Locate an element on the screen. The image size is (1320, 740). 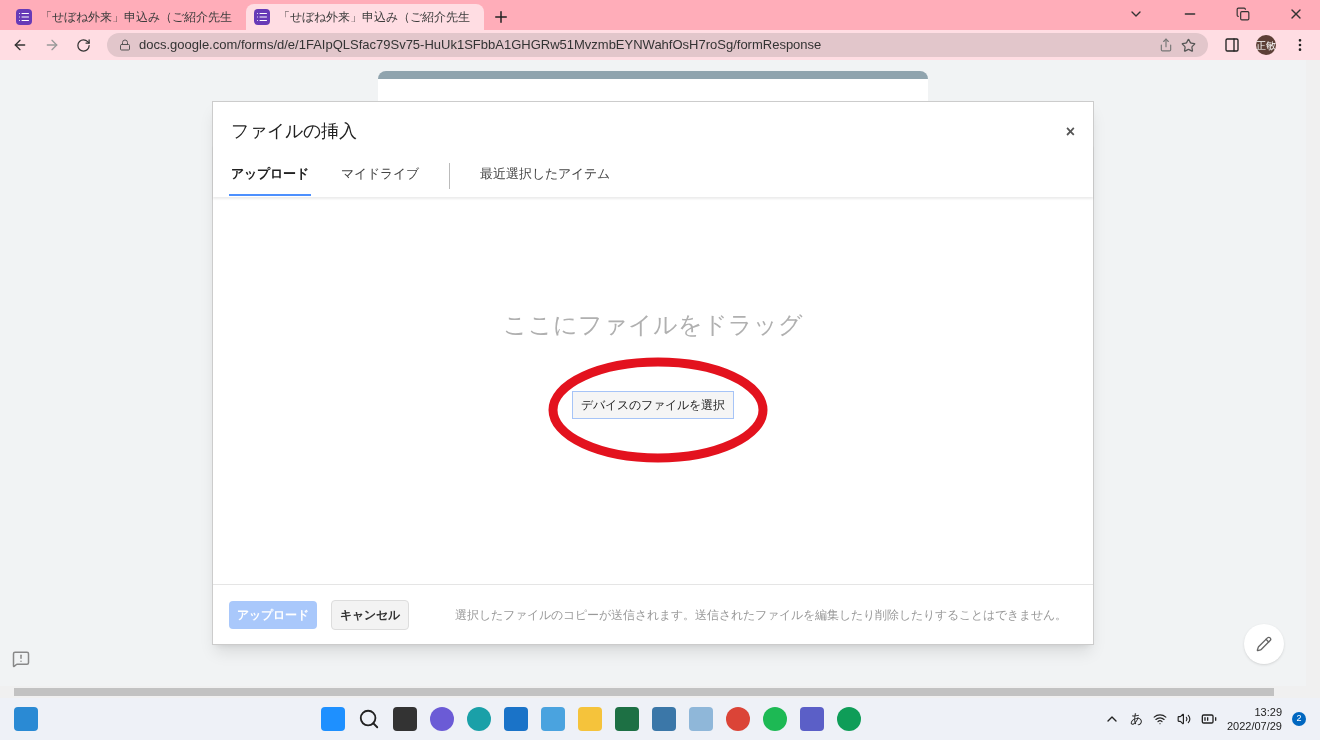
pencil-icon is located at coordinates (1264, 644).